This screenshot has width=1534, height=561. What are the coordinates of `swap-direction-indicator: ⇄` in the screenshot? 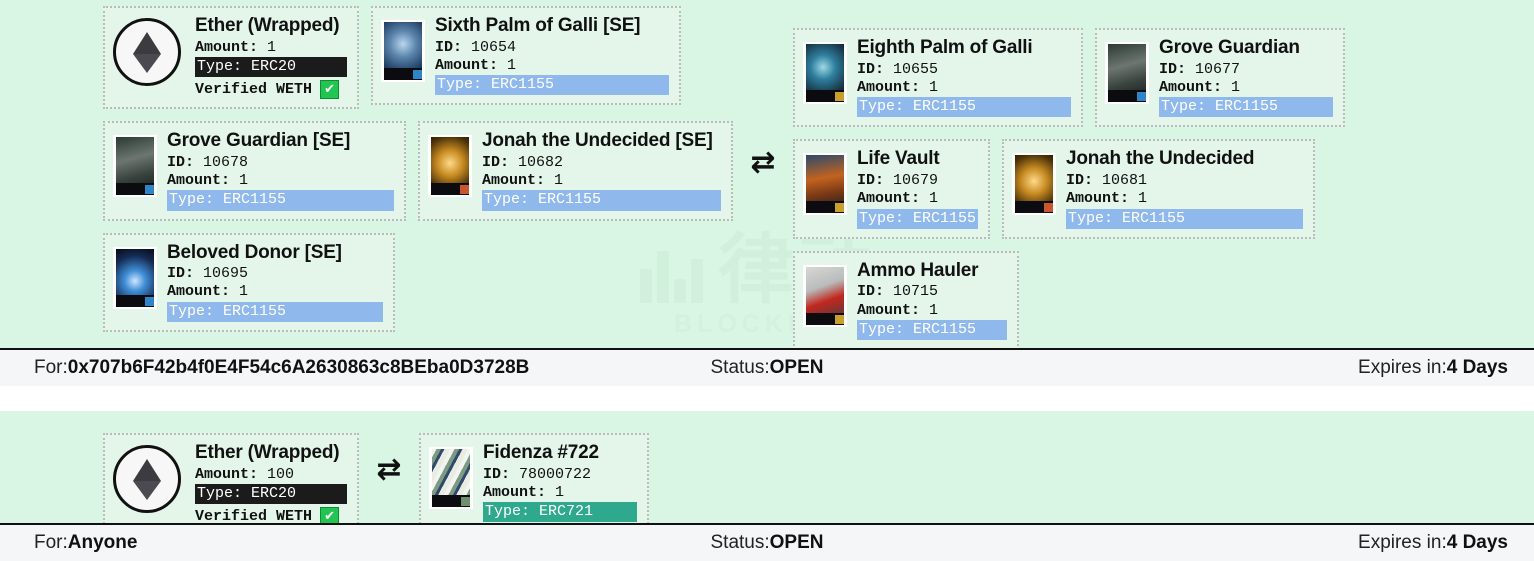 It's located at (389, 470).